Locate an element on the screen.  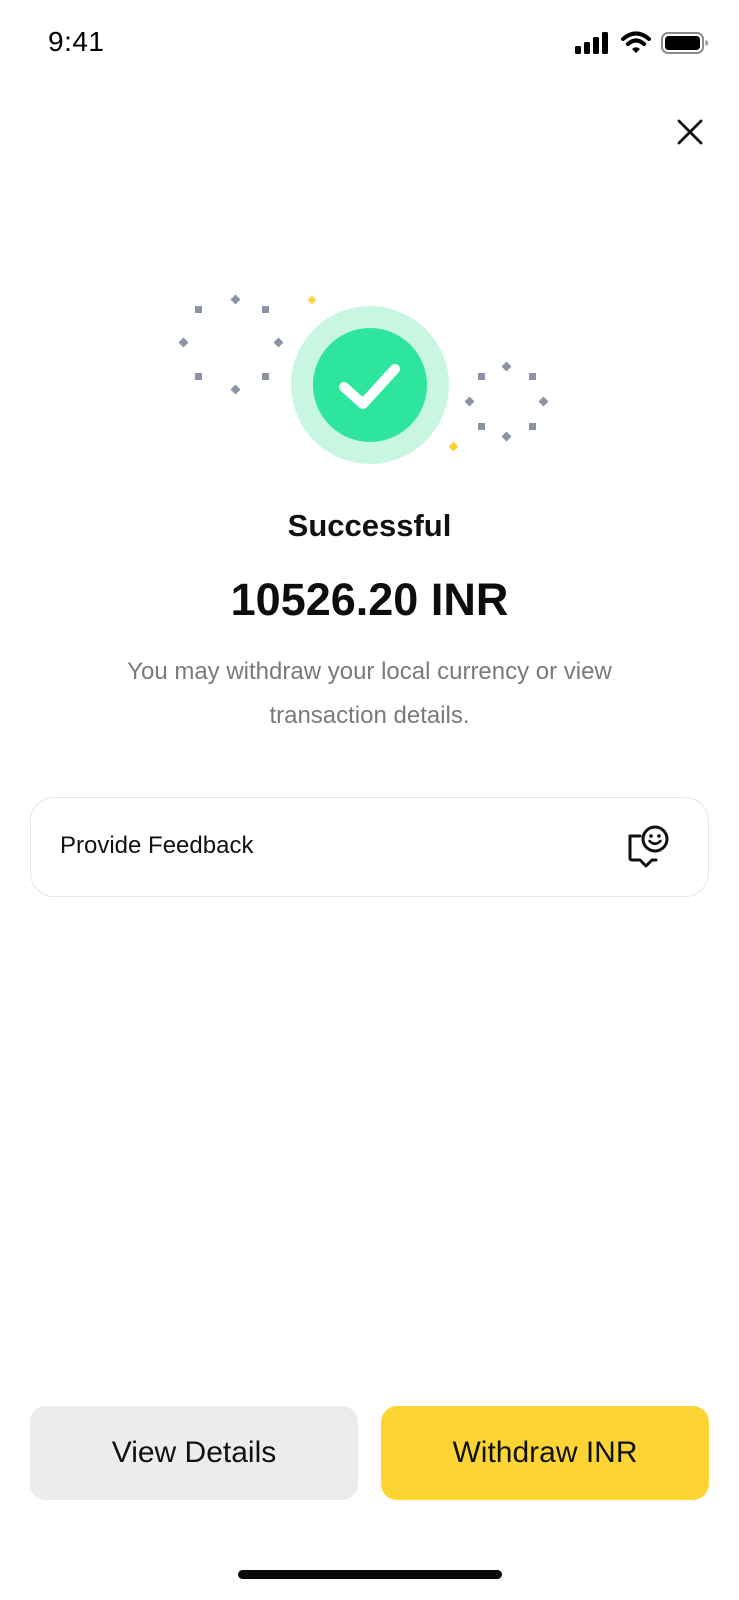
signal-icon is located at coordinates (593, 45).